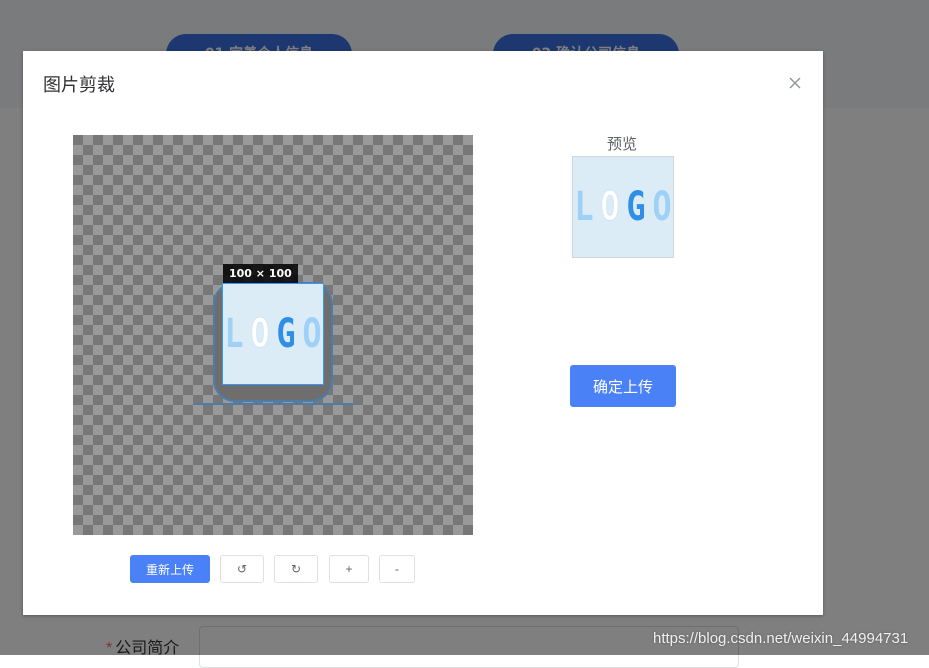  I want to click on preview-logo: L O G O, so click(623, 207).